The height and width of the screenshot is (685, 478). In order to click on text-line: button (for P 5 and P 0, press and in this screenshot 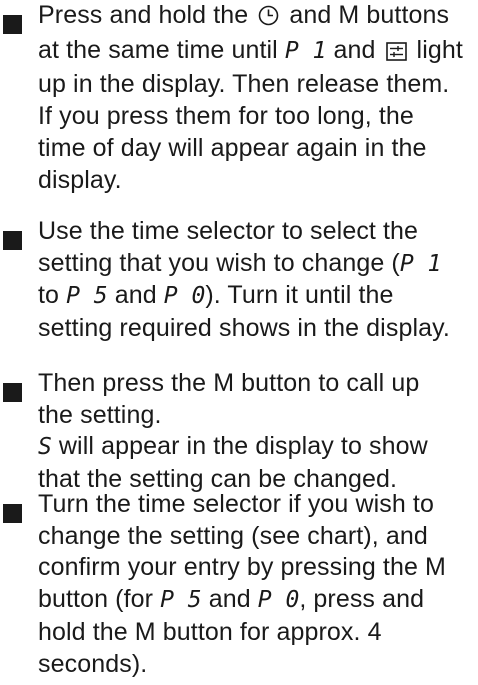, I will do `click(258, 600)`.